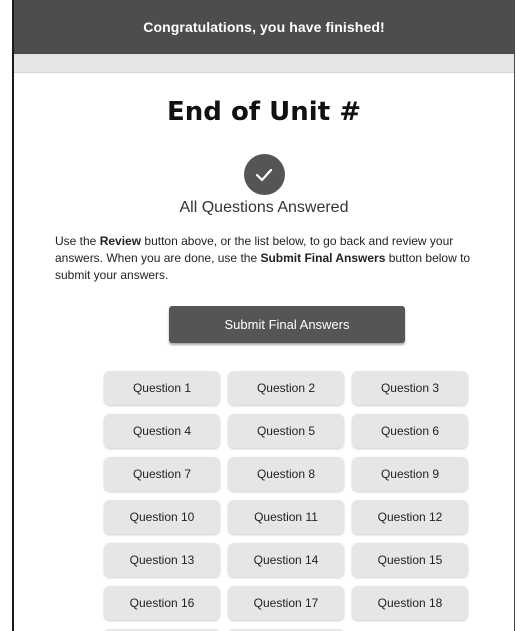  Describe the element at coordinates (264, 112) in the screenshot. I see `page-title: End of Unit #` at that location.